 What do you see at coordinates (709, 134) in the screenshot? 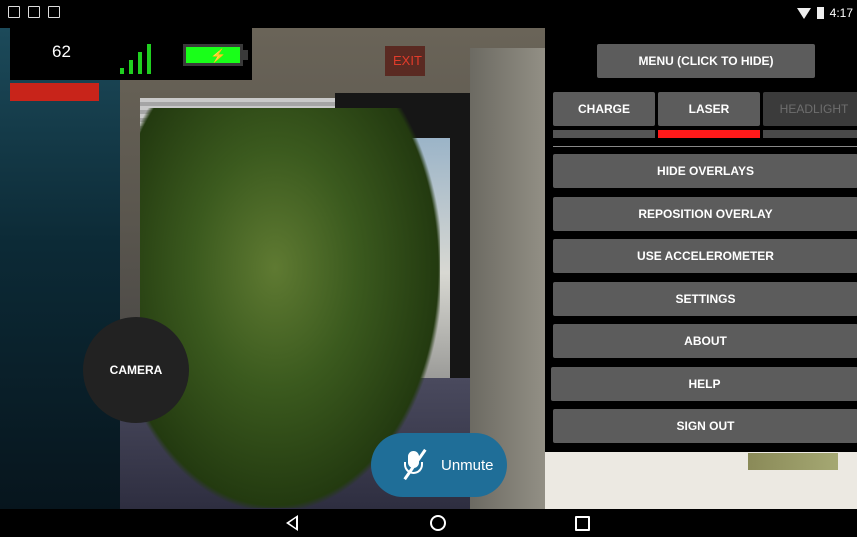
I see `tab-indicator-active` at bounding box center [709, 134].